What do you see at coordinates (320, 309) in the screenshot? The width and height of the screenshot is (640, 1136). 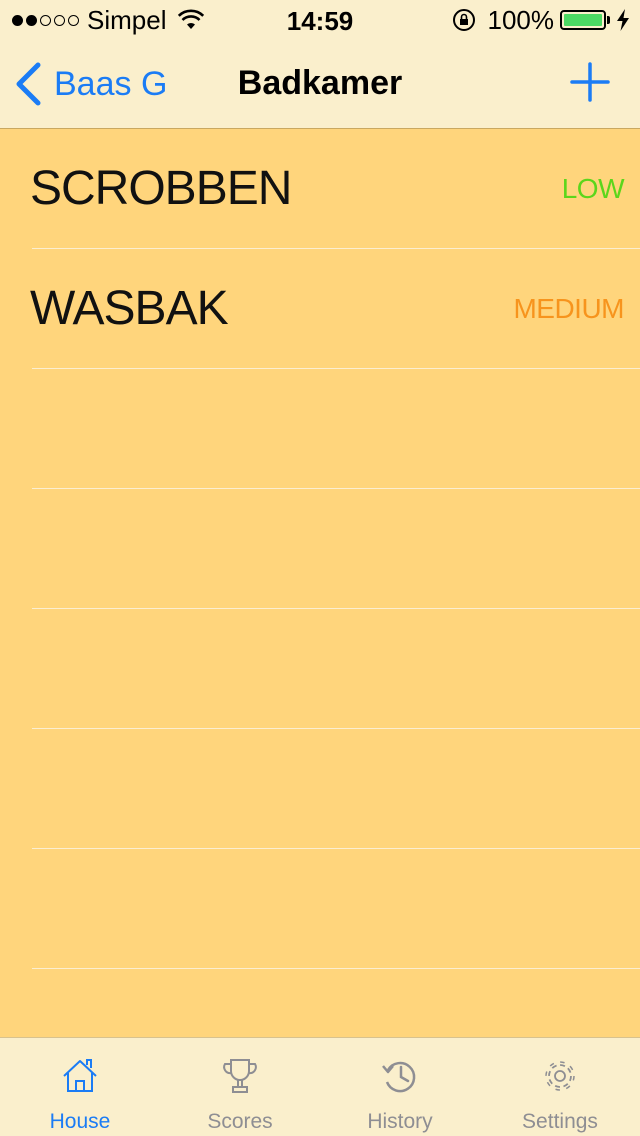 I see `task-row: WASBAK MEDIUM` at bounding box center [320, 309].